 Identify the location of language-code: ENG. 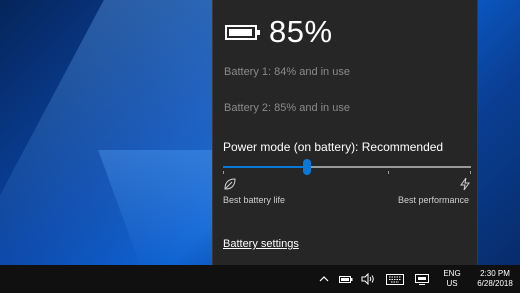
(452, 273).